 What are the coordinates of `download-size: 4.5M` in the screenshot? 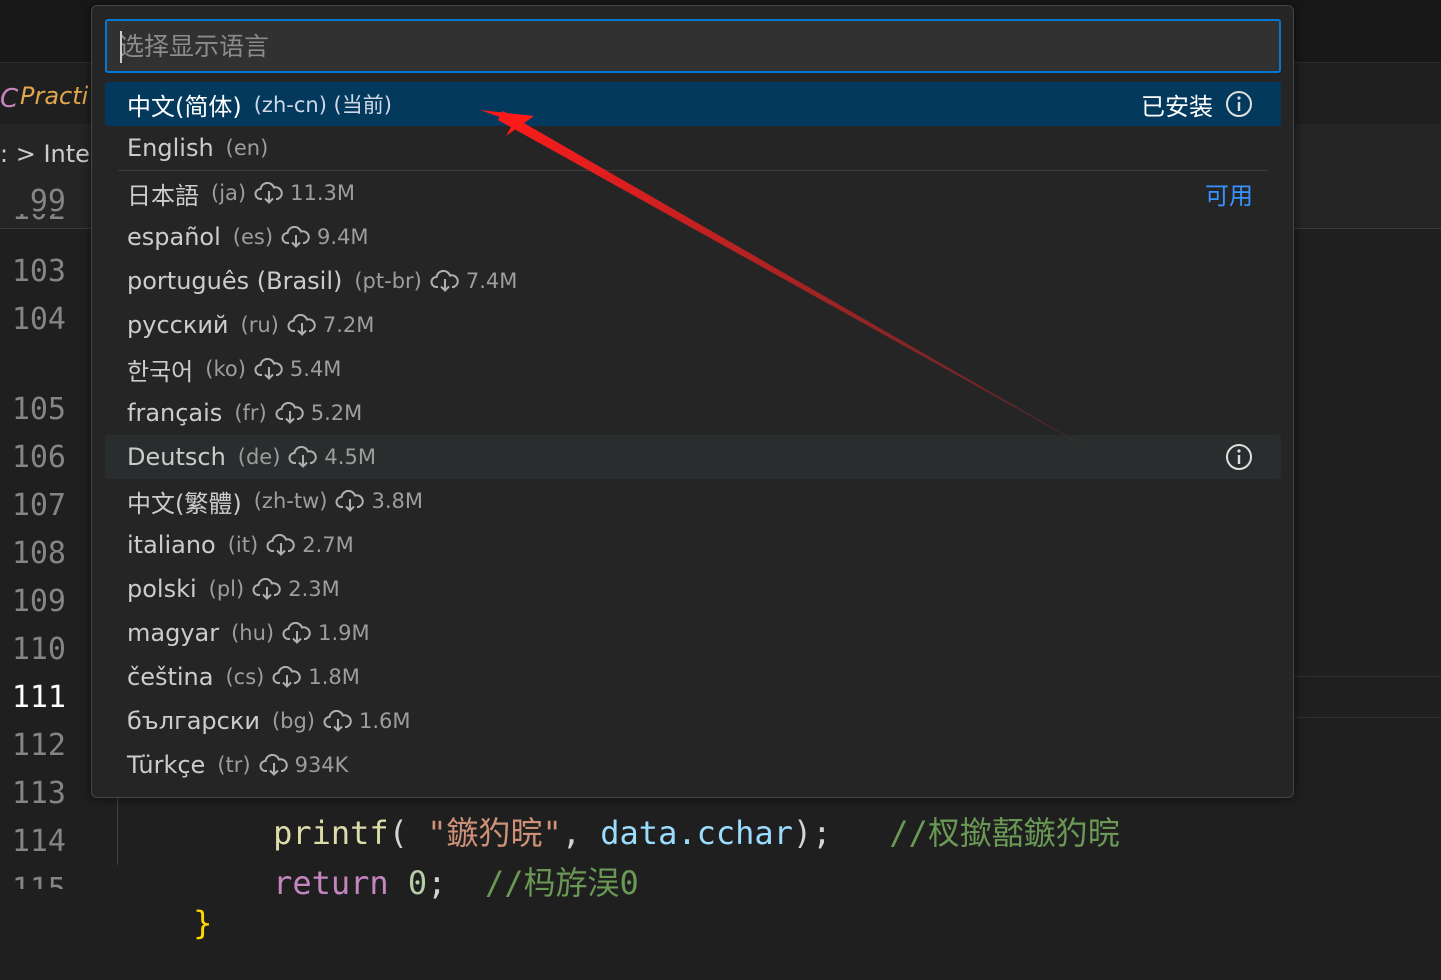 It's located at (350, 457).